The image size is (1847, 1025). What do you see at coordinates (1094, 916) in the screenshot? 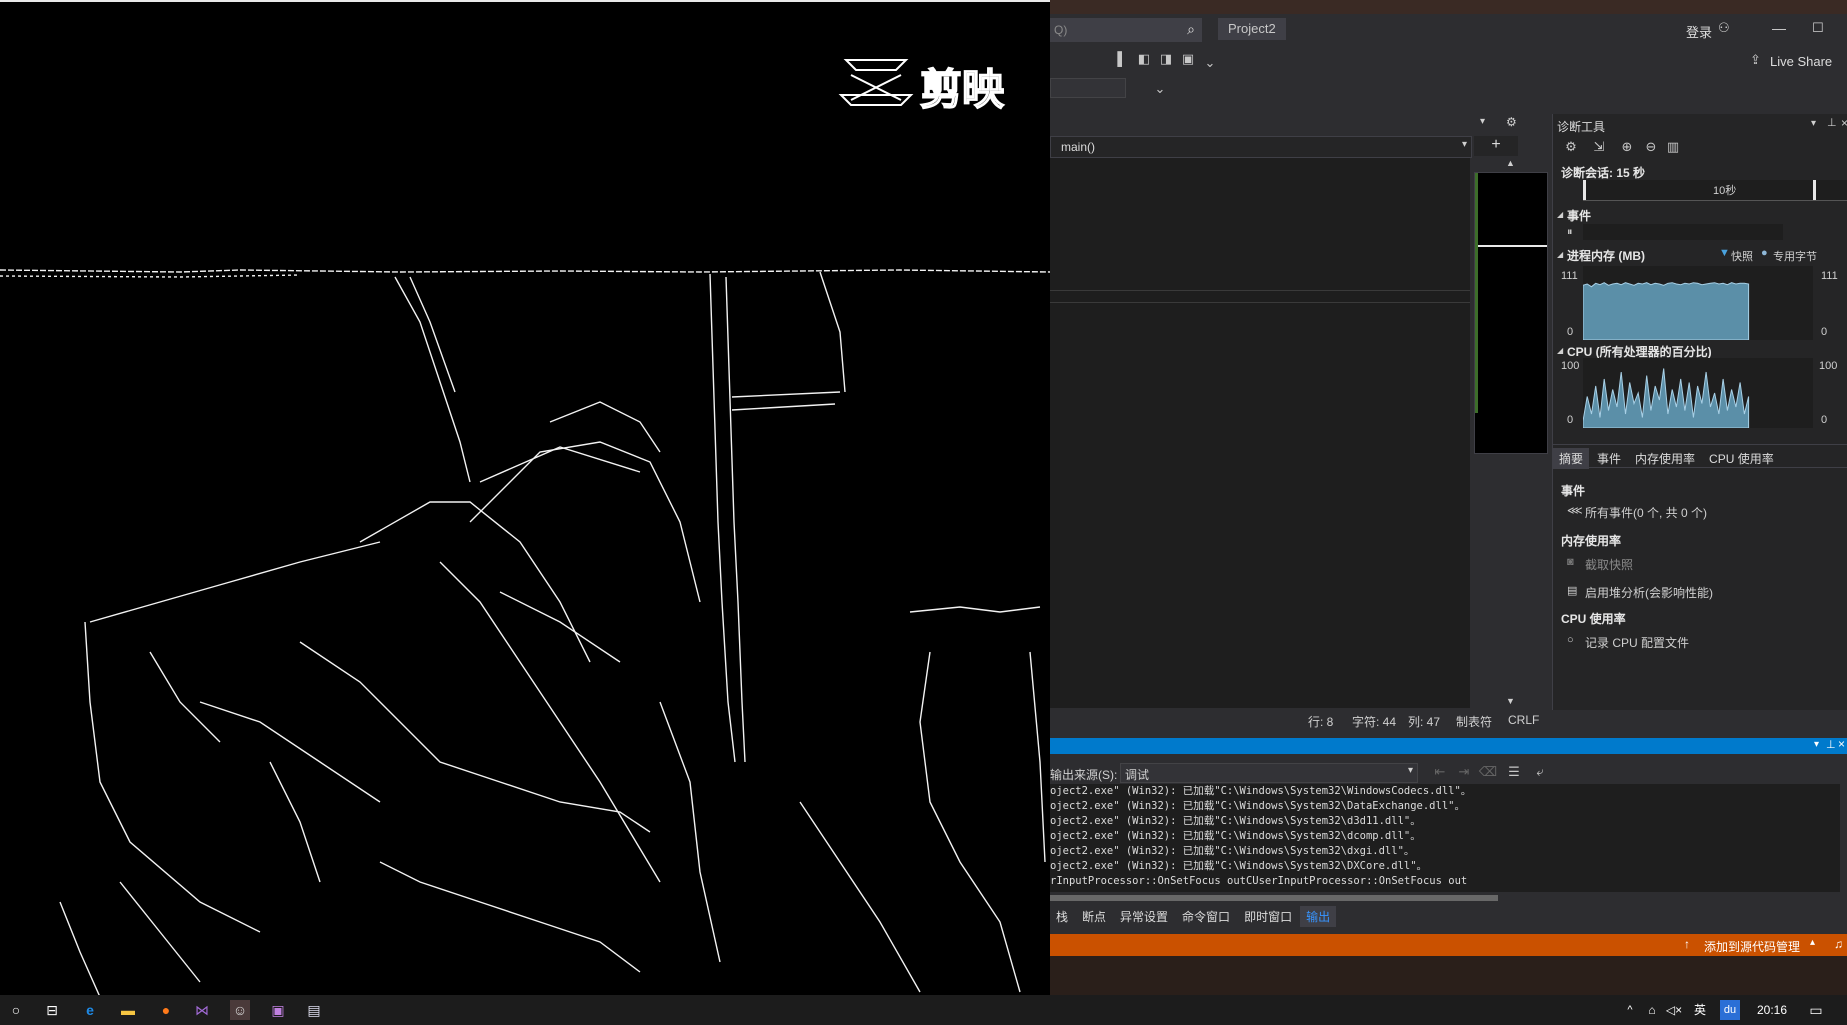
I see `tab-breakpoints: 断点` at bounding box center [1094, 916].